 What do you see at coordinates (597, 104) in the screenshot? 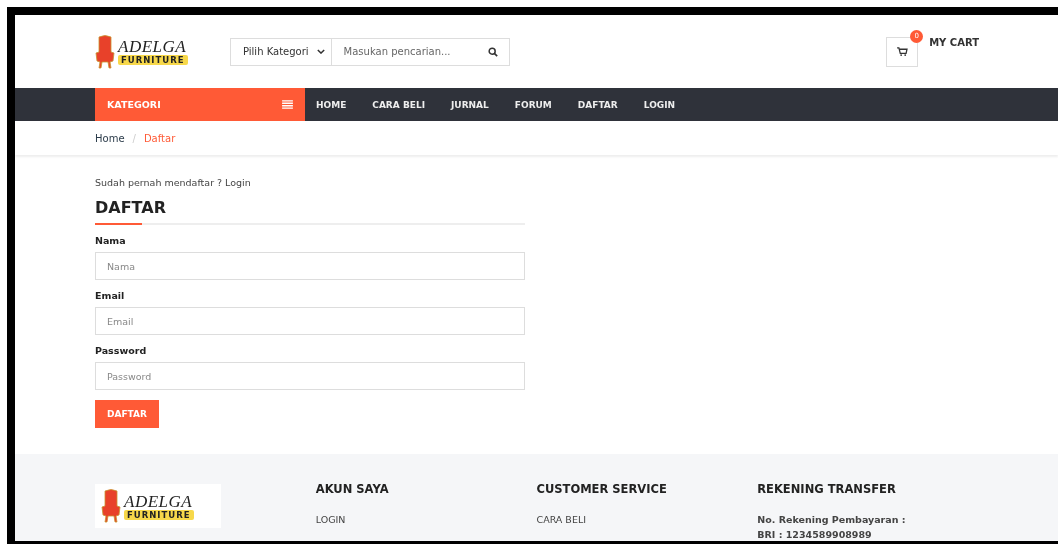
I see `nav-link: DAFTAR` at bounding box center [597, 104].